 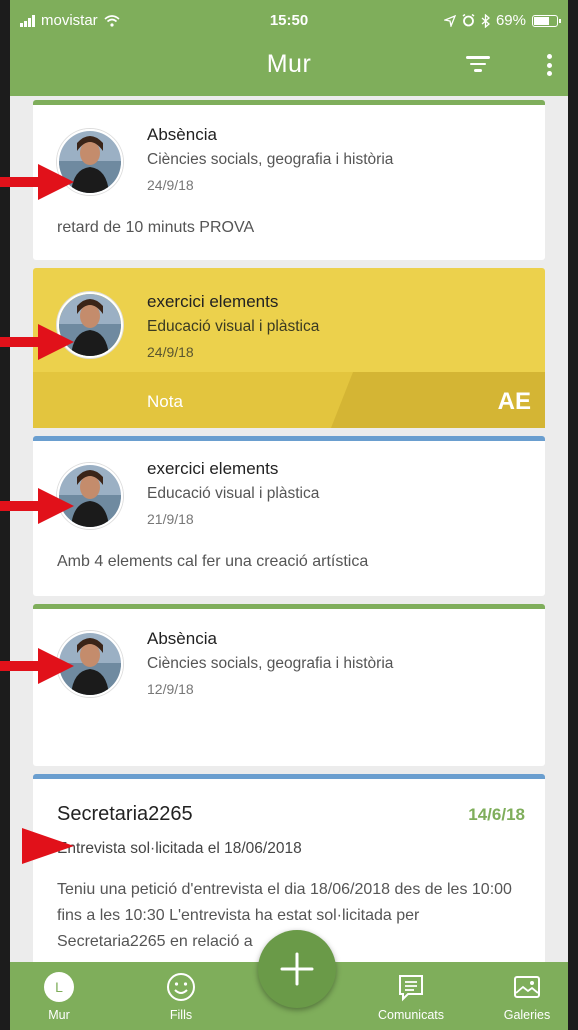 What do you see at coordinates (289, 48) in the screenshot?
I see `app-header: movistar 15:50 69% Mur` at bounding box center [289, 48].